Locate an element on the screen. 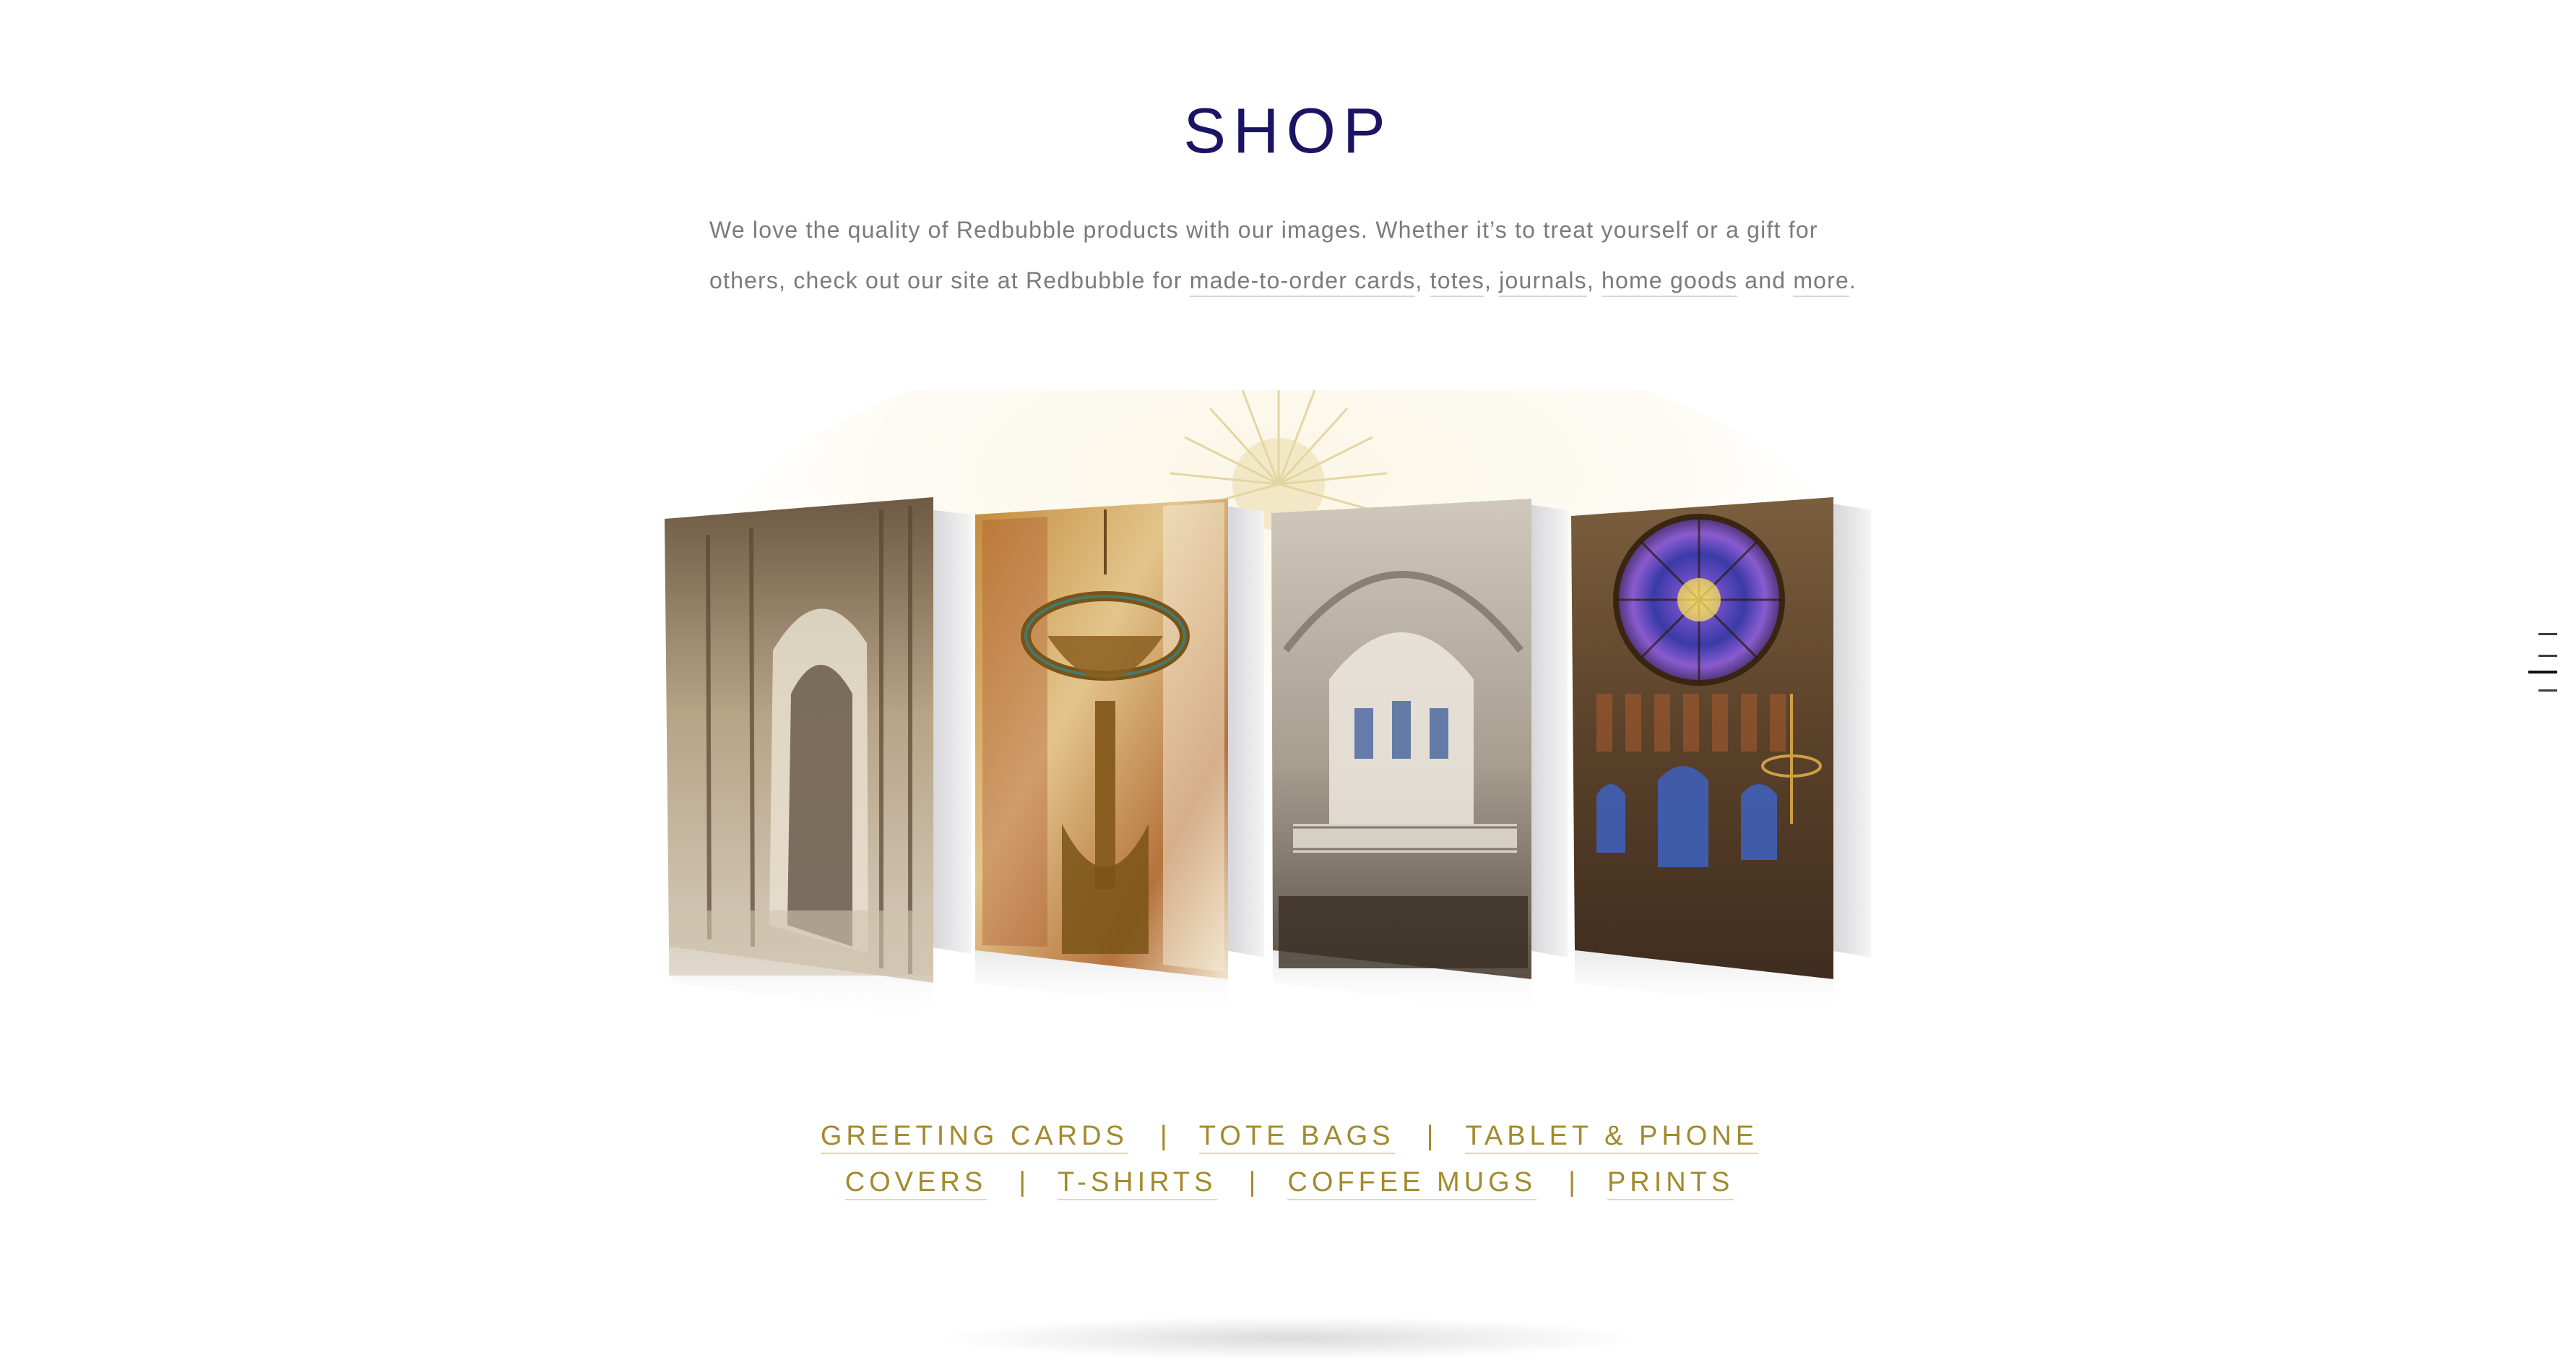 This screenshot has width=2576, height=1360. link-more: more is located at coordinates (1822, 282).